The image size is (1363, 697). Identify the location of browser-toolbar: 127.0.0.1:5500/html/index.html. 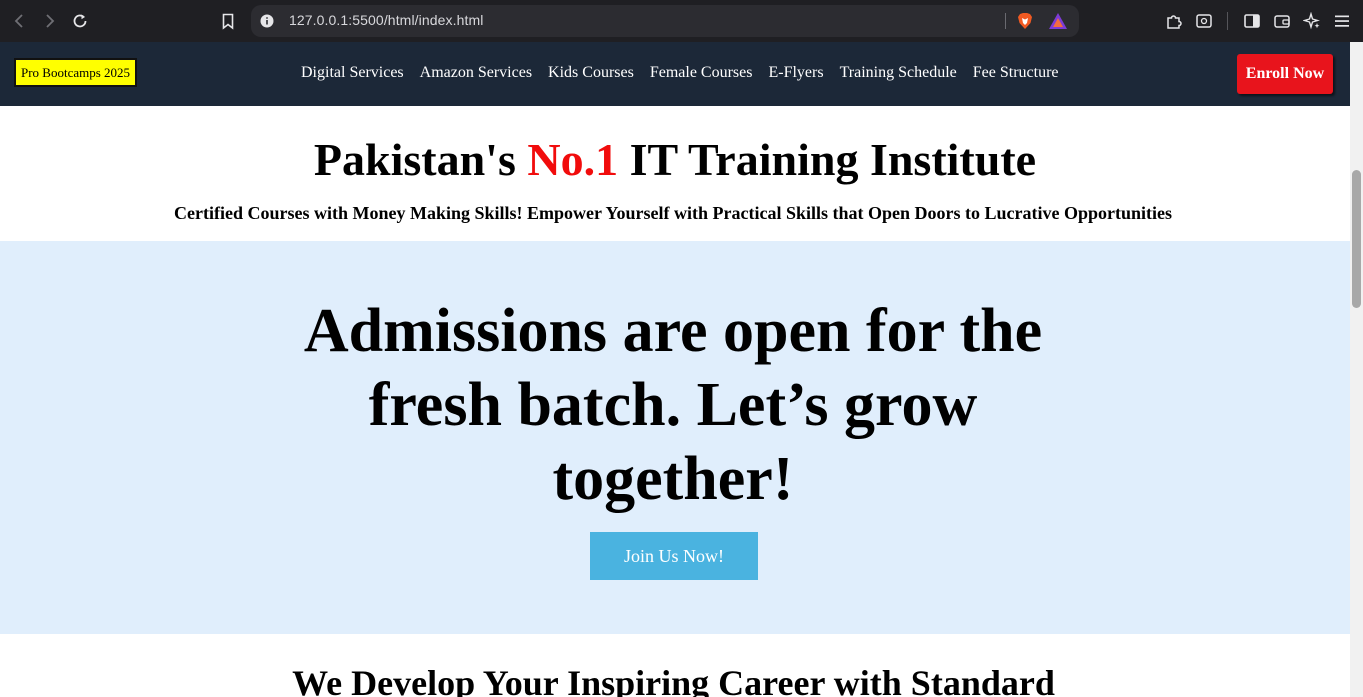
(681, 21).